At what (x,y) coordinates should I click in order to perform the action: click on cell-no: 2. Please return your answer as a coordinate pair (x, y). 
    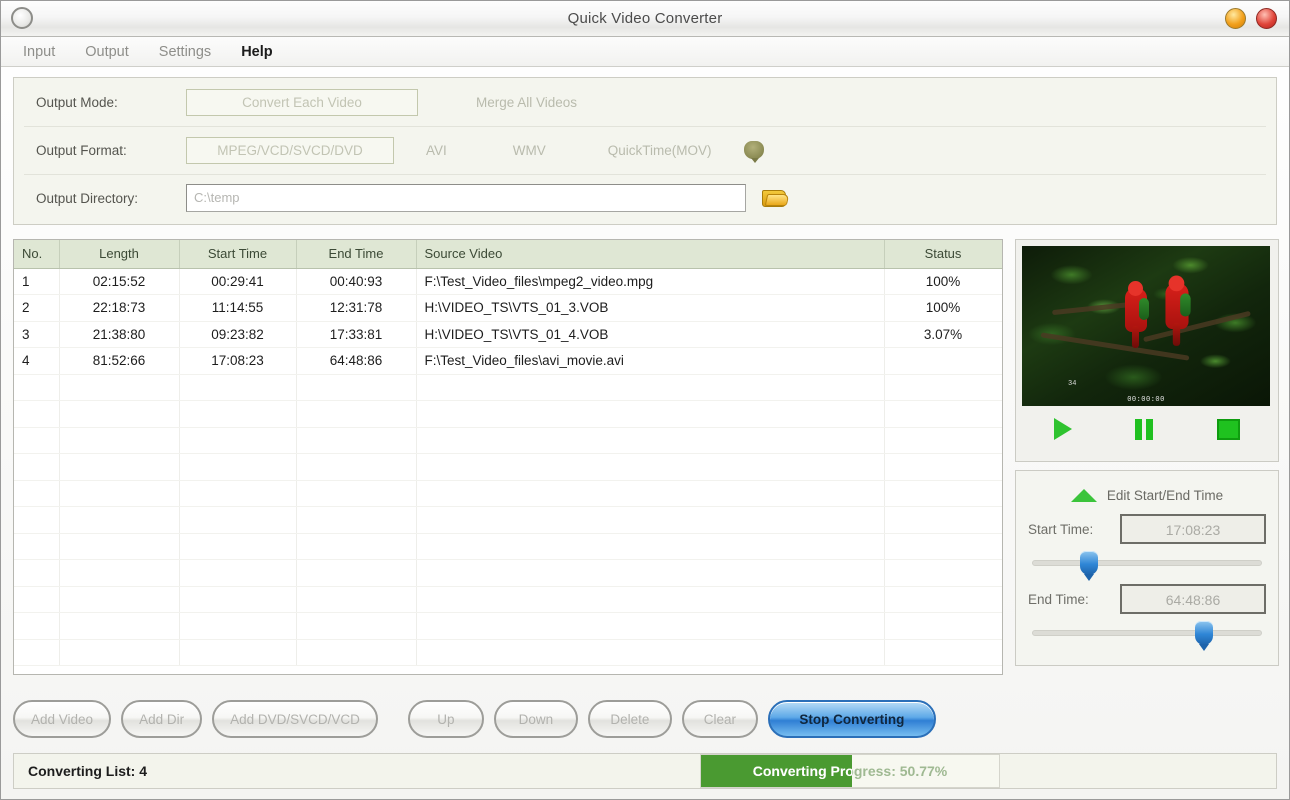
    Looking at the image, I should click on (37, 308).